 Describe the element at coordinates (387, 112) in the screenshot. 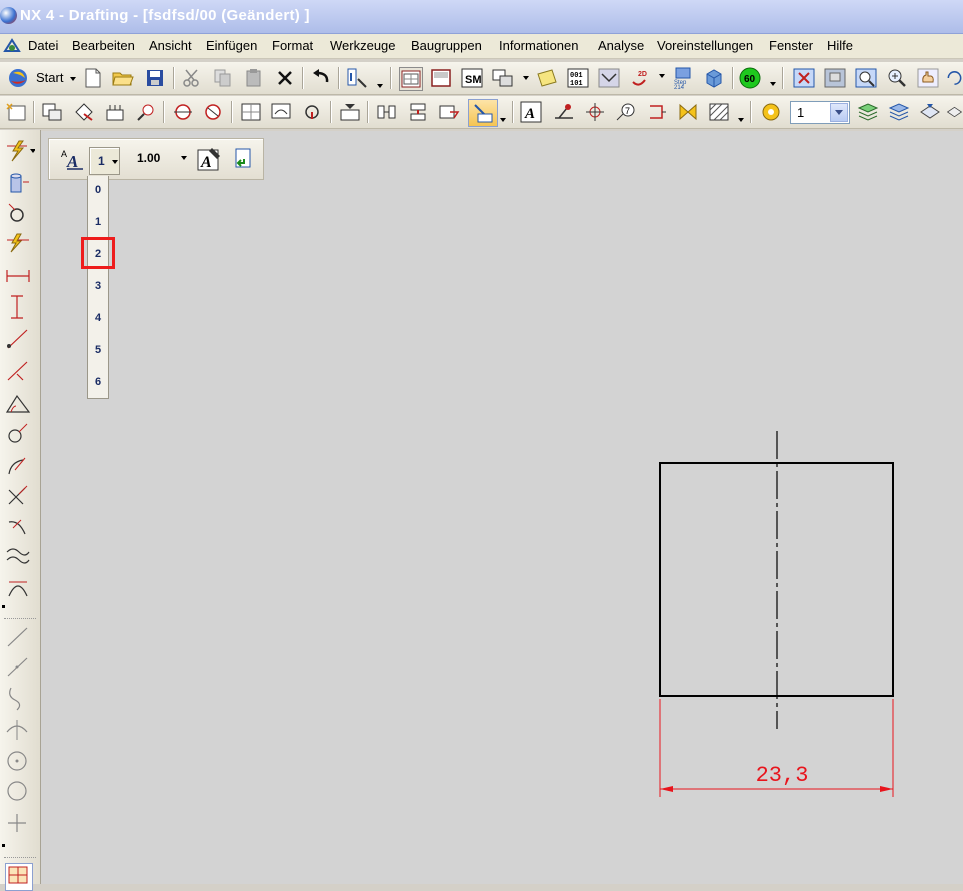

I see `align-view-button` at that location.